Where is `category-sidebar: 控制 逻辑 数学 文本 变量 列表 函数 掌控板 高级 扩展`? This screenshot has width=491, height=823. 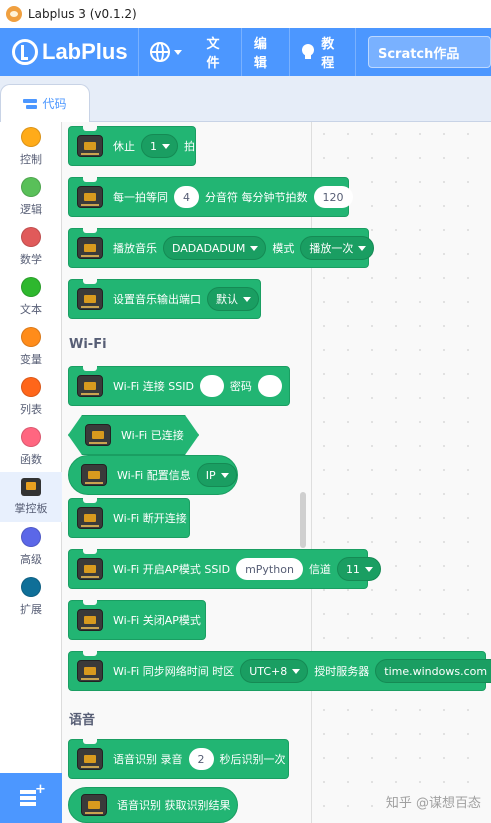
category-sidebar: 控制 逻辑 数学 文本 变量 列表 函数 掌控板 高级 扩展 is located at coordinates (31, 472).